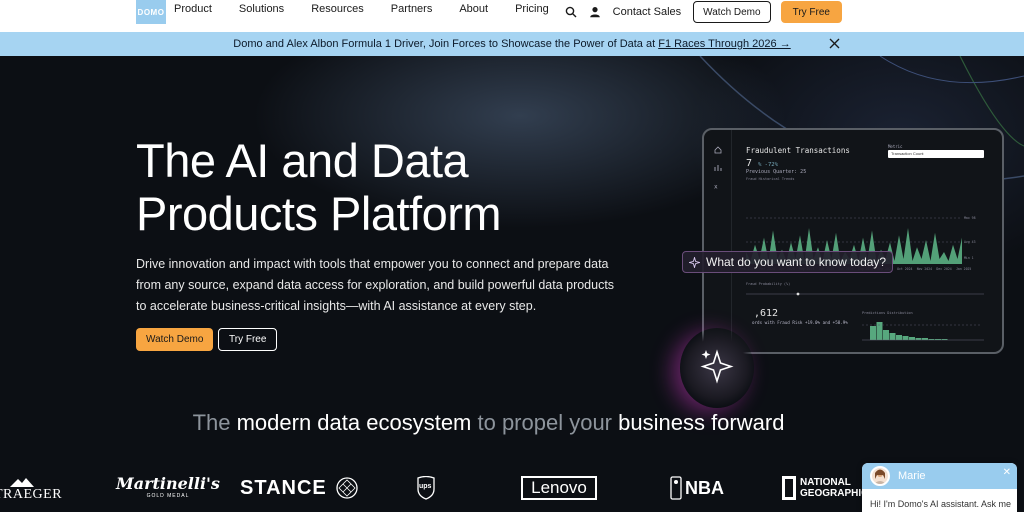 The width and height of the screenshot is (1024, 512). I want to click on chart-x-tick: Nov 2024, so click(924, 269).